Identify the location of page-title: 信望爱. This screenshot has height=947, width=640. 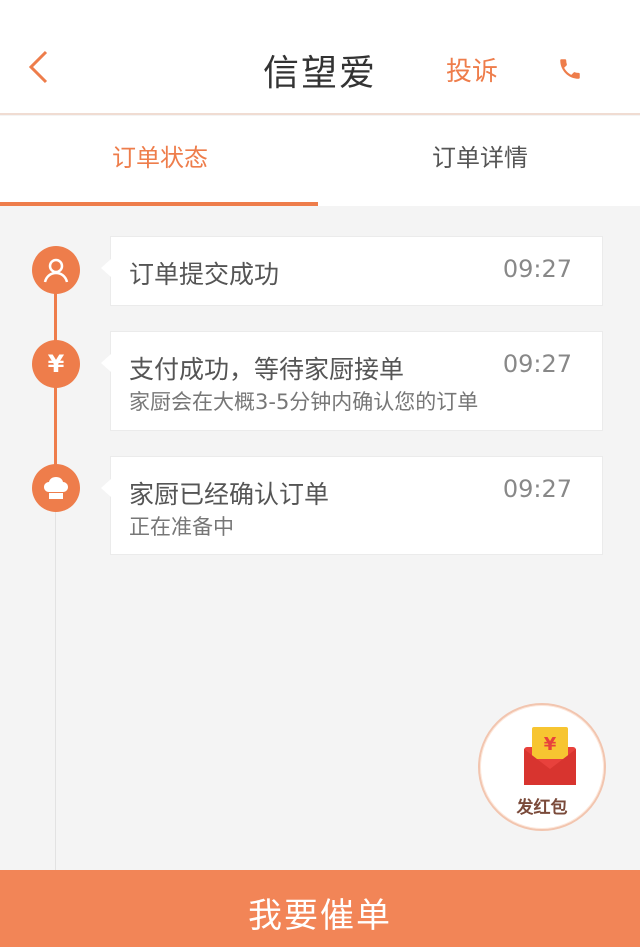
(319, 73).